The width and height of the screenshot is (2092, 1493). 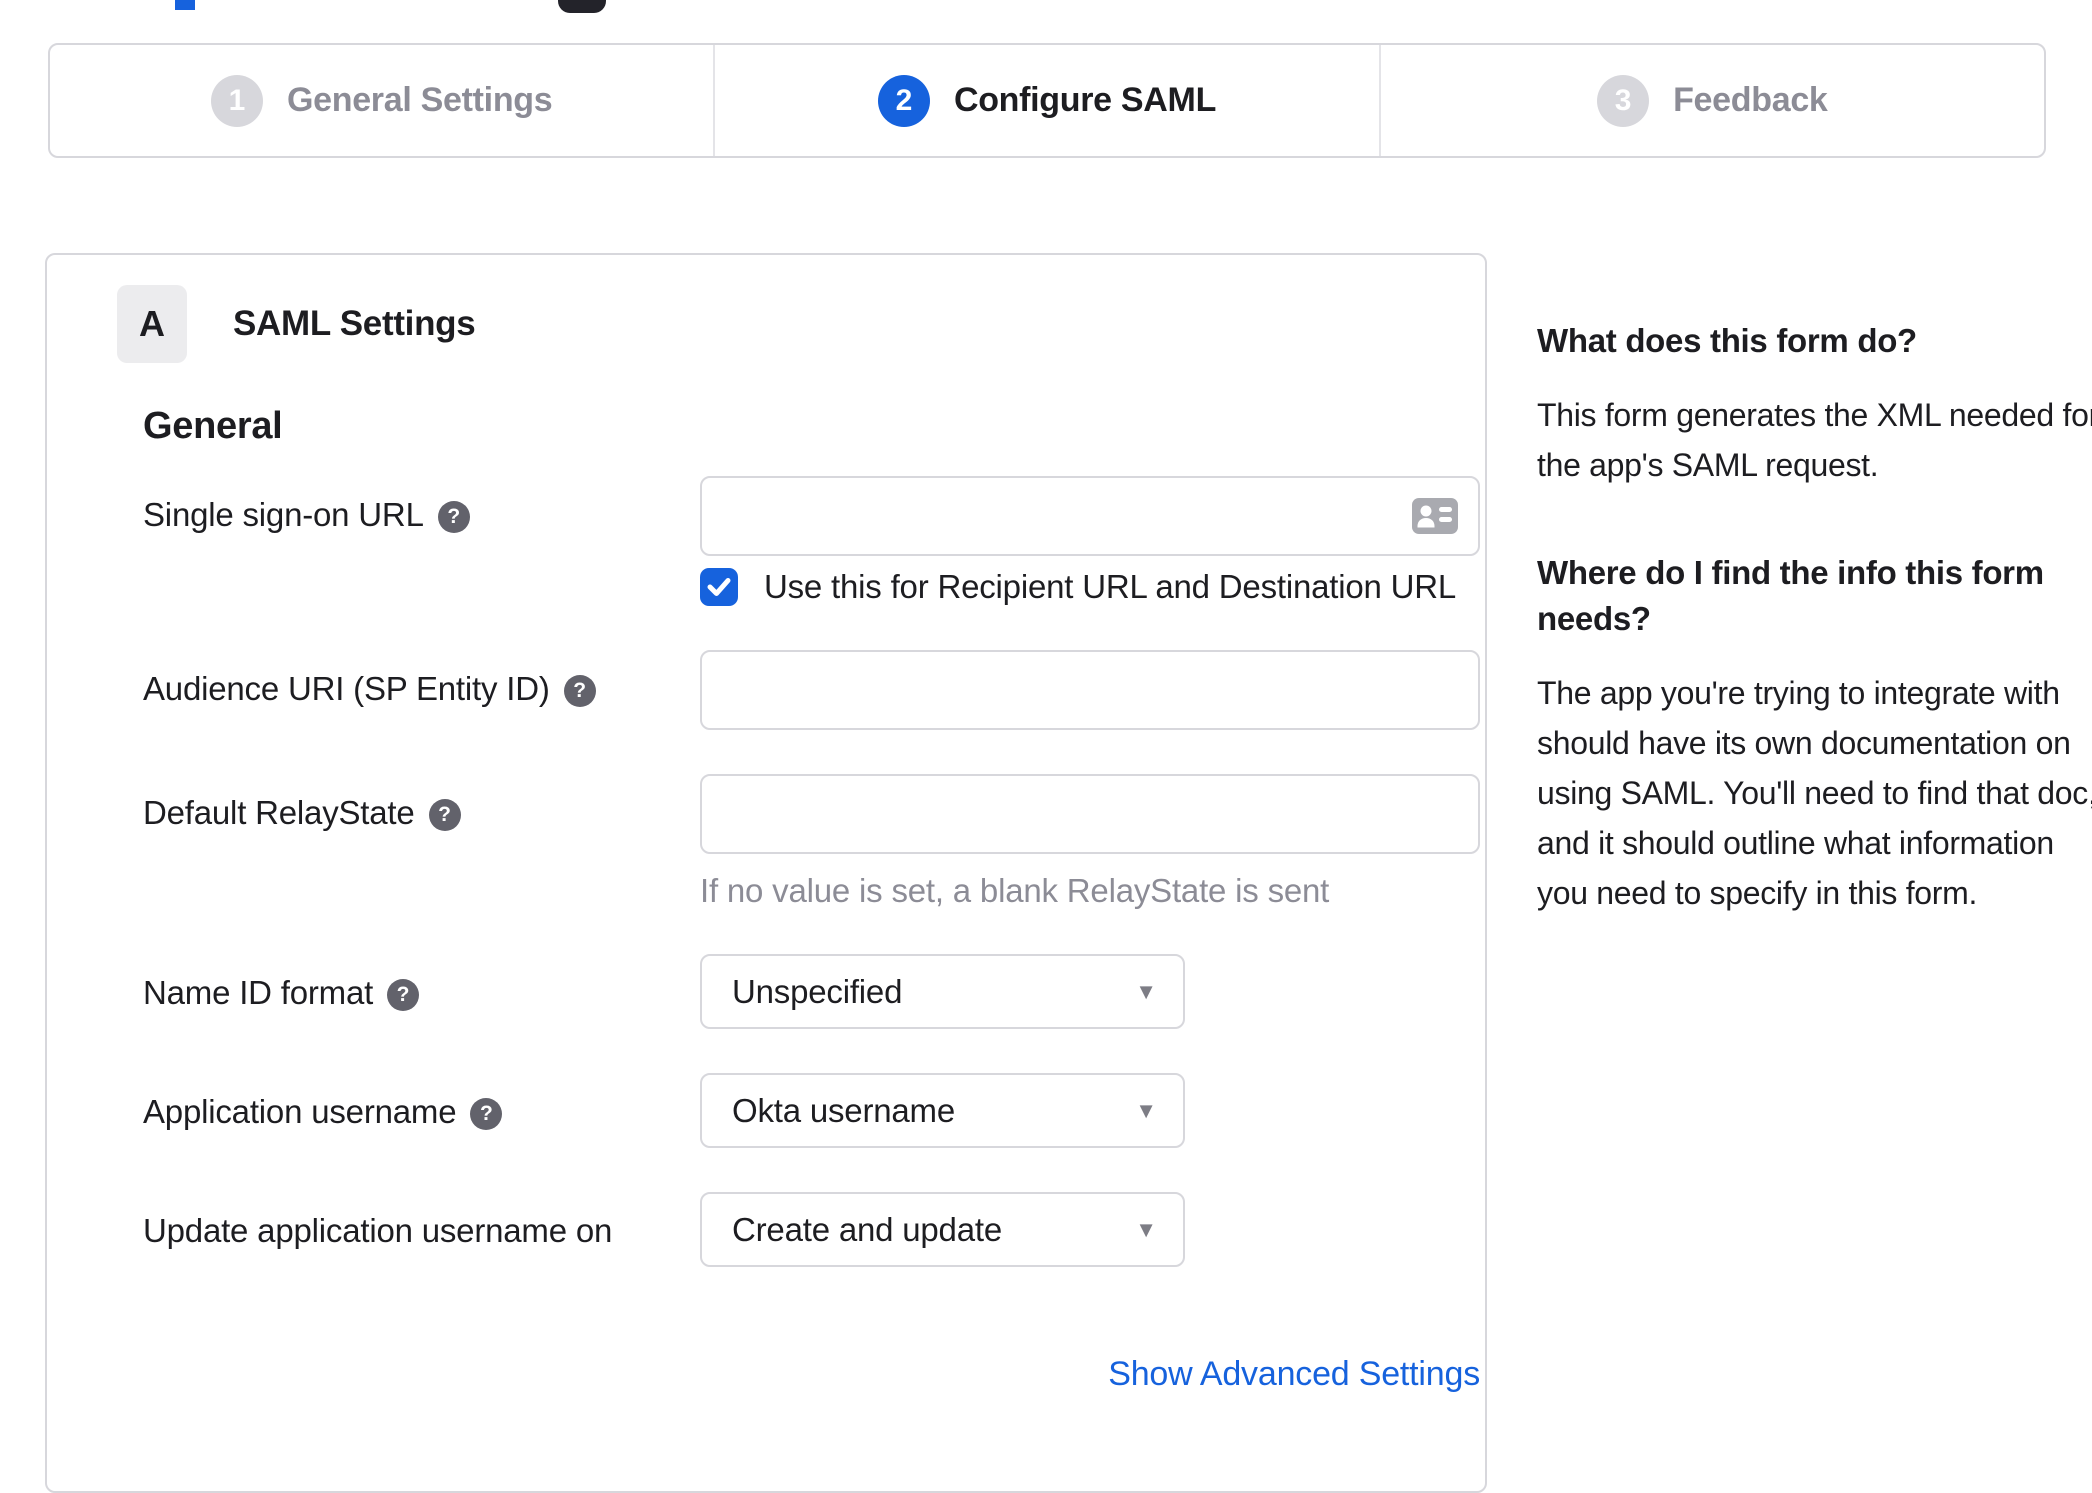 What do you see at coordinates (279, 812) in the screenshot?
I see `relay-state-label: Default RelayState` at bounding box center [279, 812].